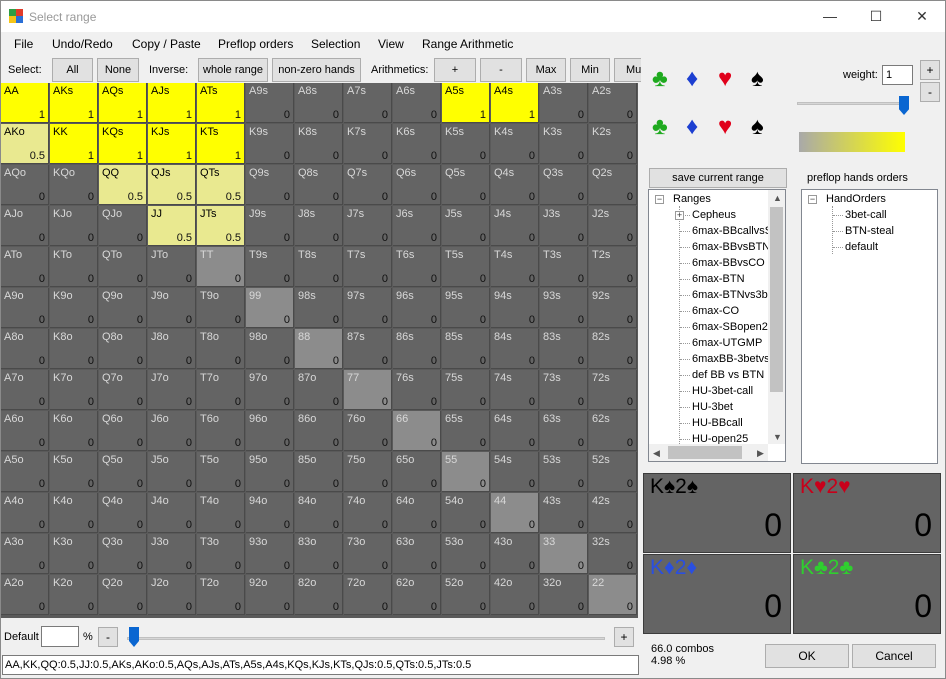 The width and height of the screenshot is (946, 679). Describe the element at coordinates (564, 390) in the screenshot. I see `hand-cell: 73s 0` at that location.